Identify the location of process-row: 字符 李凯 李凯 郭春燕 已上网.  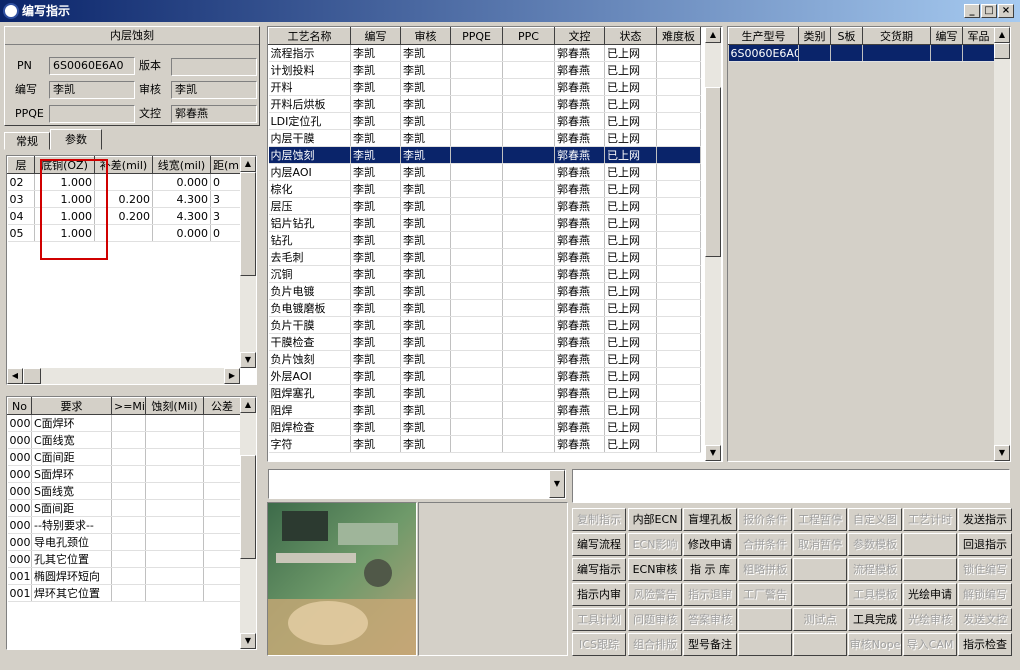
(484, 444).